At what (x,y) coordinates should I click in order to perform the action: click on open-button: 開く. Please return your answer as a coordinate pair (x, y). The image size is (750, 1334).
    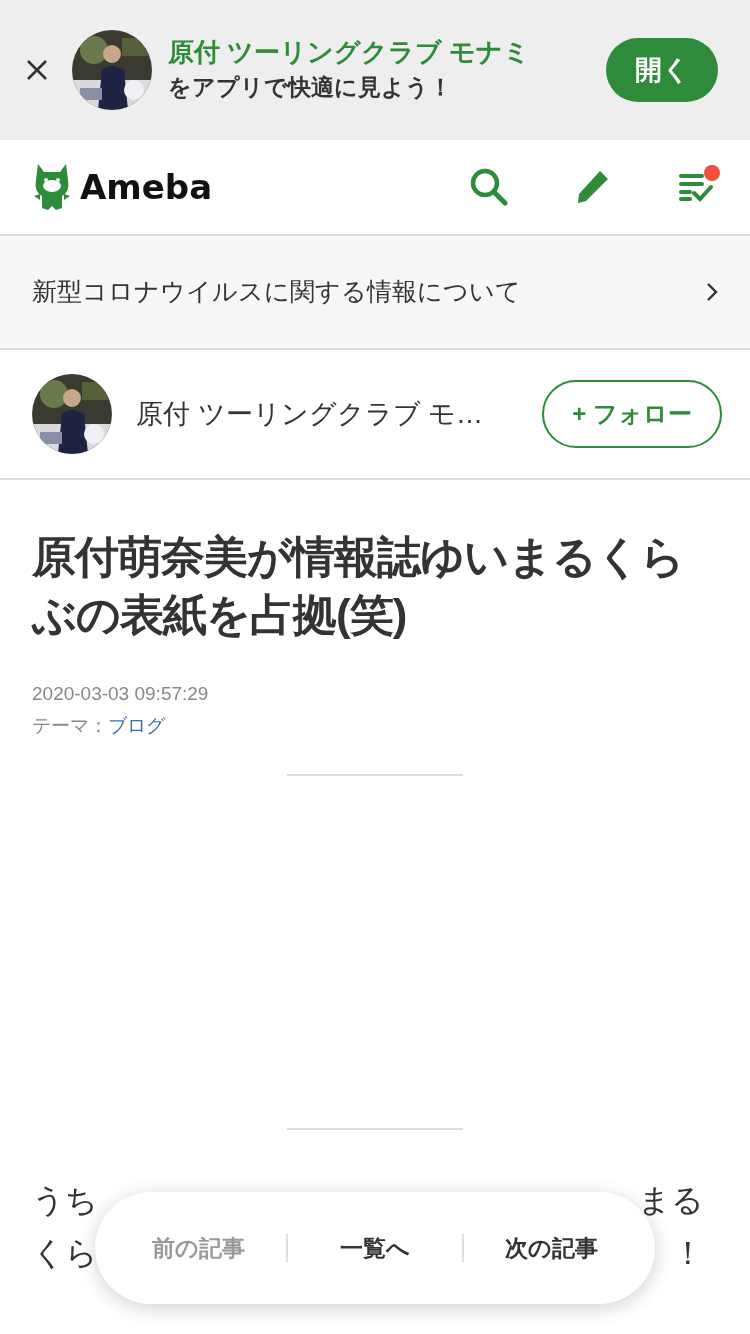
    Looking at the image, I should click on (662, 70).